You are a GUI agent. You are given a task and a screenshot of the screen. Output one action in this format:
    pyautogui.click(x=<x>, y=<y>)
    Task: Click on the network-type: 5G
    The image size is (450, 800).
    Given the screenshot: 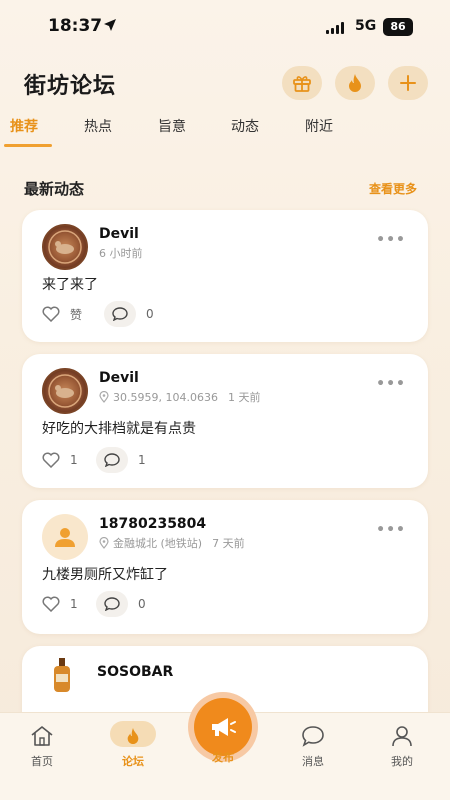 What is the action you would take?
    pyautogui.click(x=366, y=26)
    